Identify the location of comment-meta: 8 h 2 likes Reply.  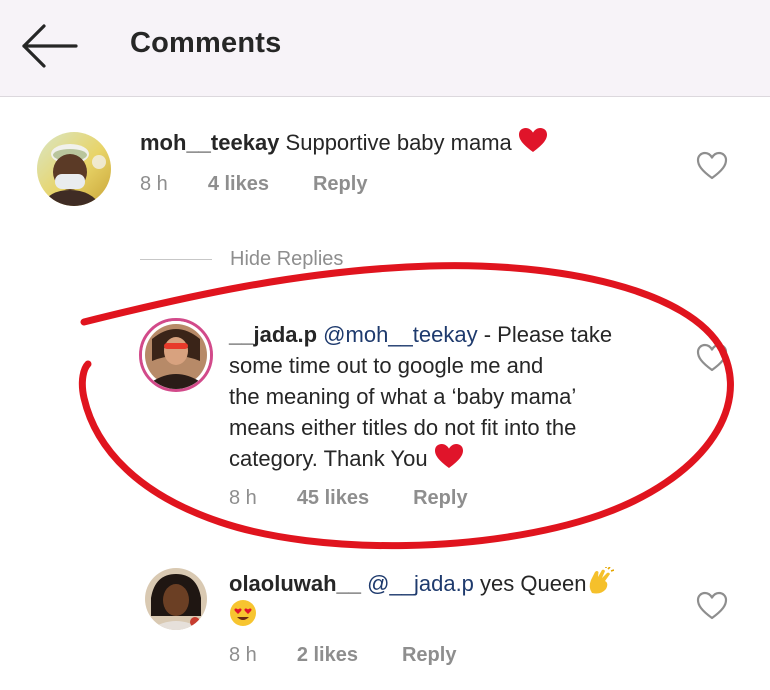
(342, 655).